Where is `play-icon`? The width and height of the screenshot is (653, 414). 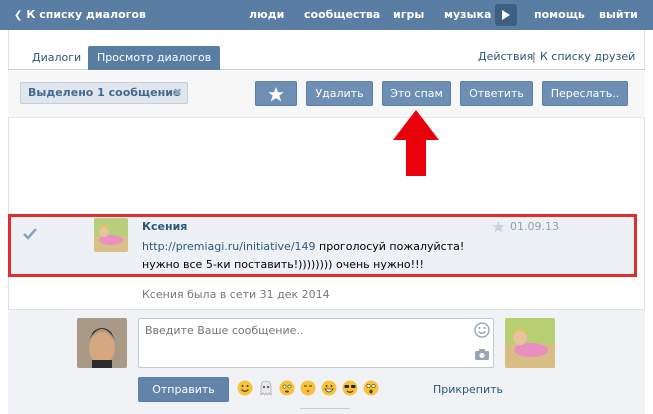 play-icon is located at coordinates (506, 15).